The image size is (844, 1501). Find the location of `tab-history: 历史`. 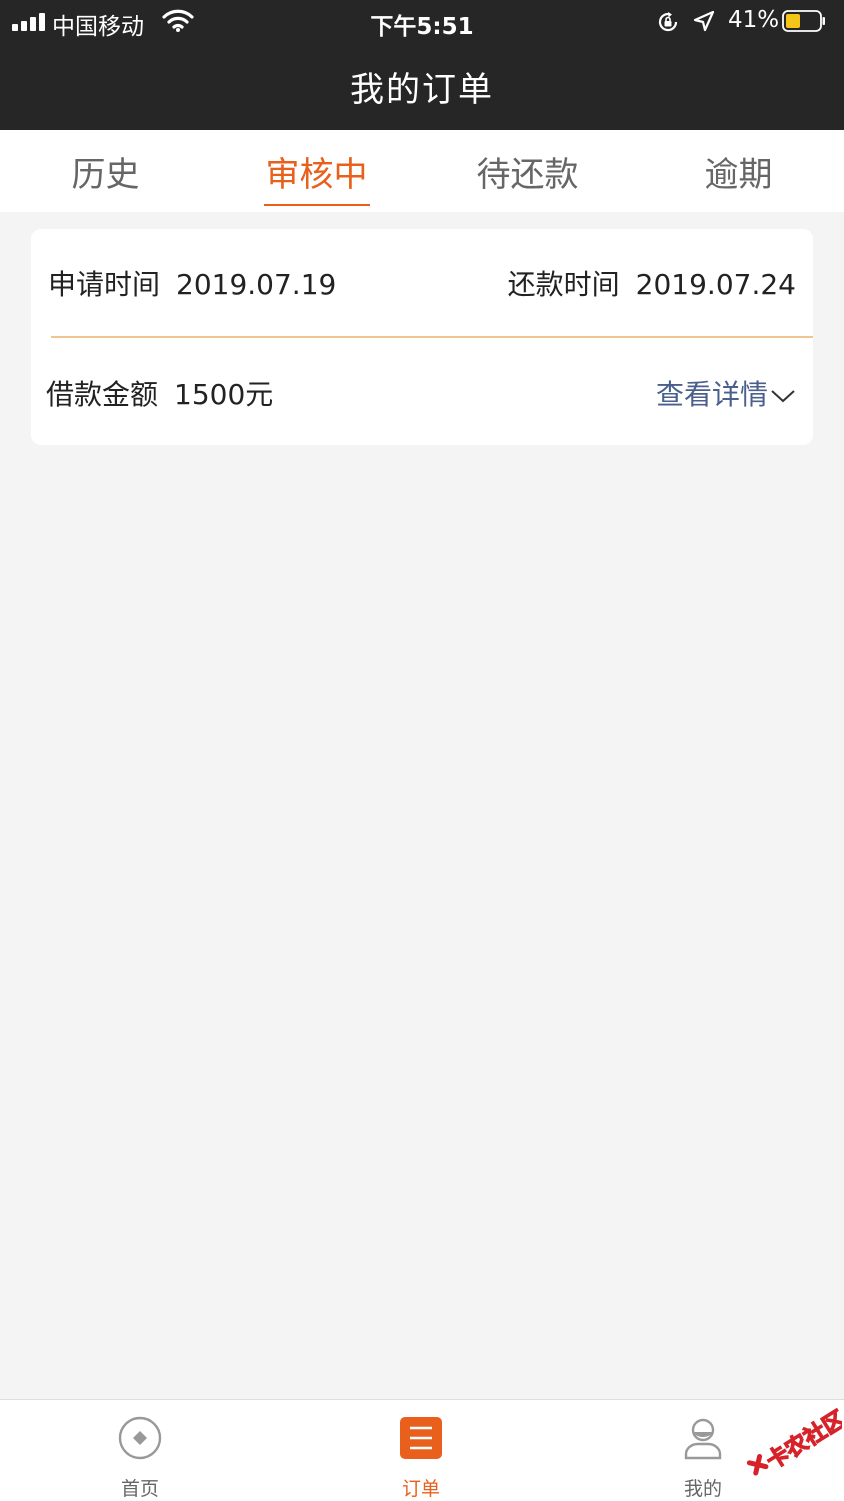

tab-history: 历史 is located at coordinates (105, 171).